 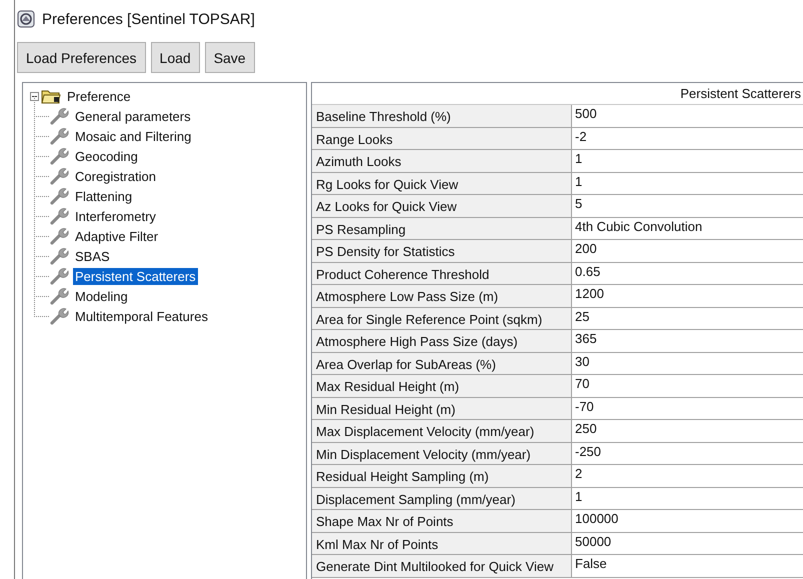 I want to click on property-name: Azimuth Looks, so click(x=442, y=161).